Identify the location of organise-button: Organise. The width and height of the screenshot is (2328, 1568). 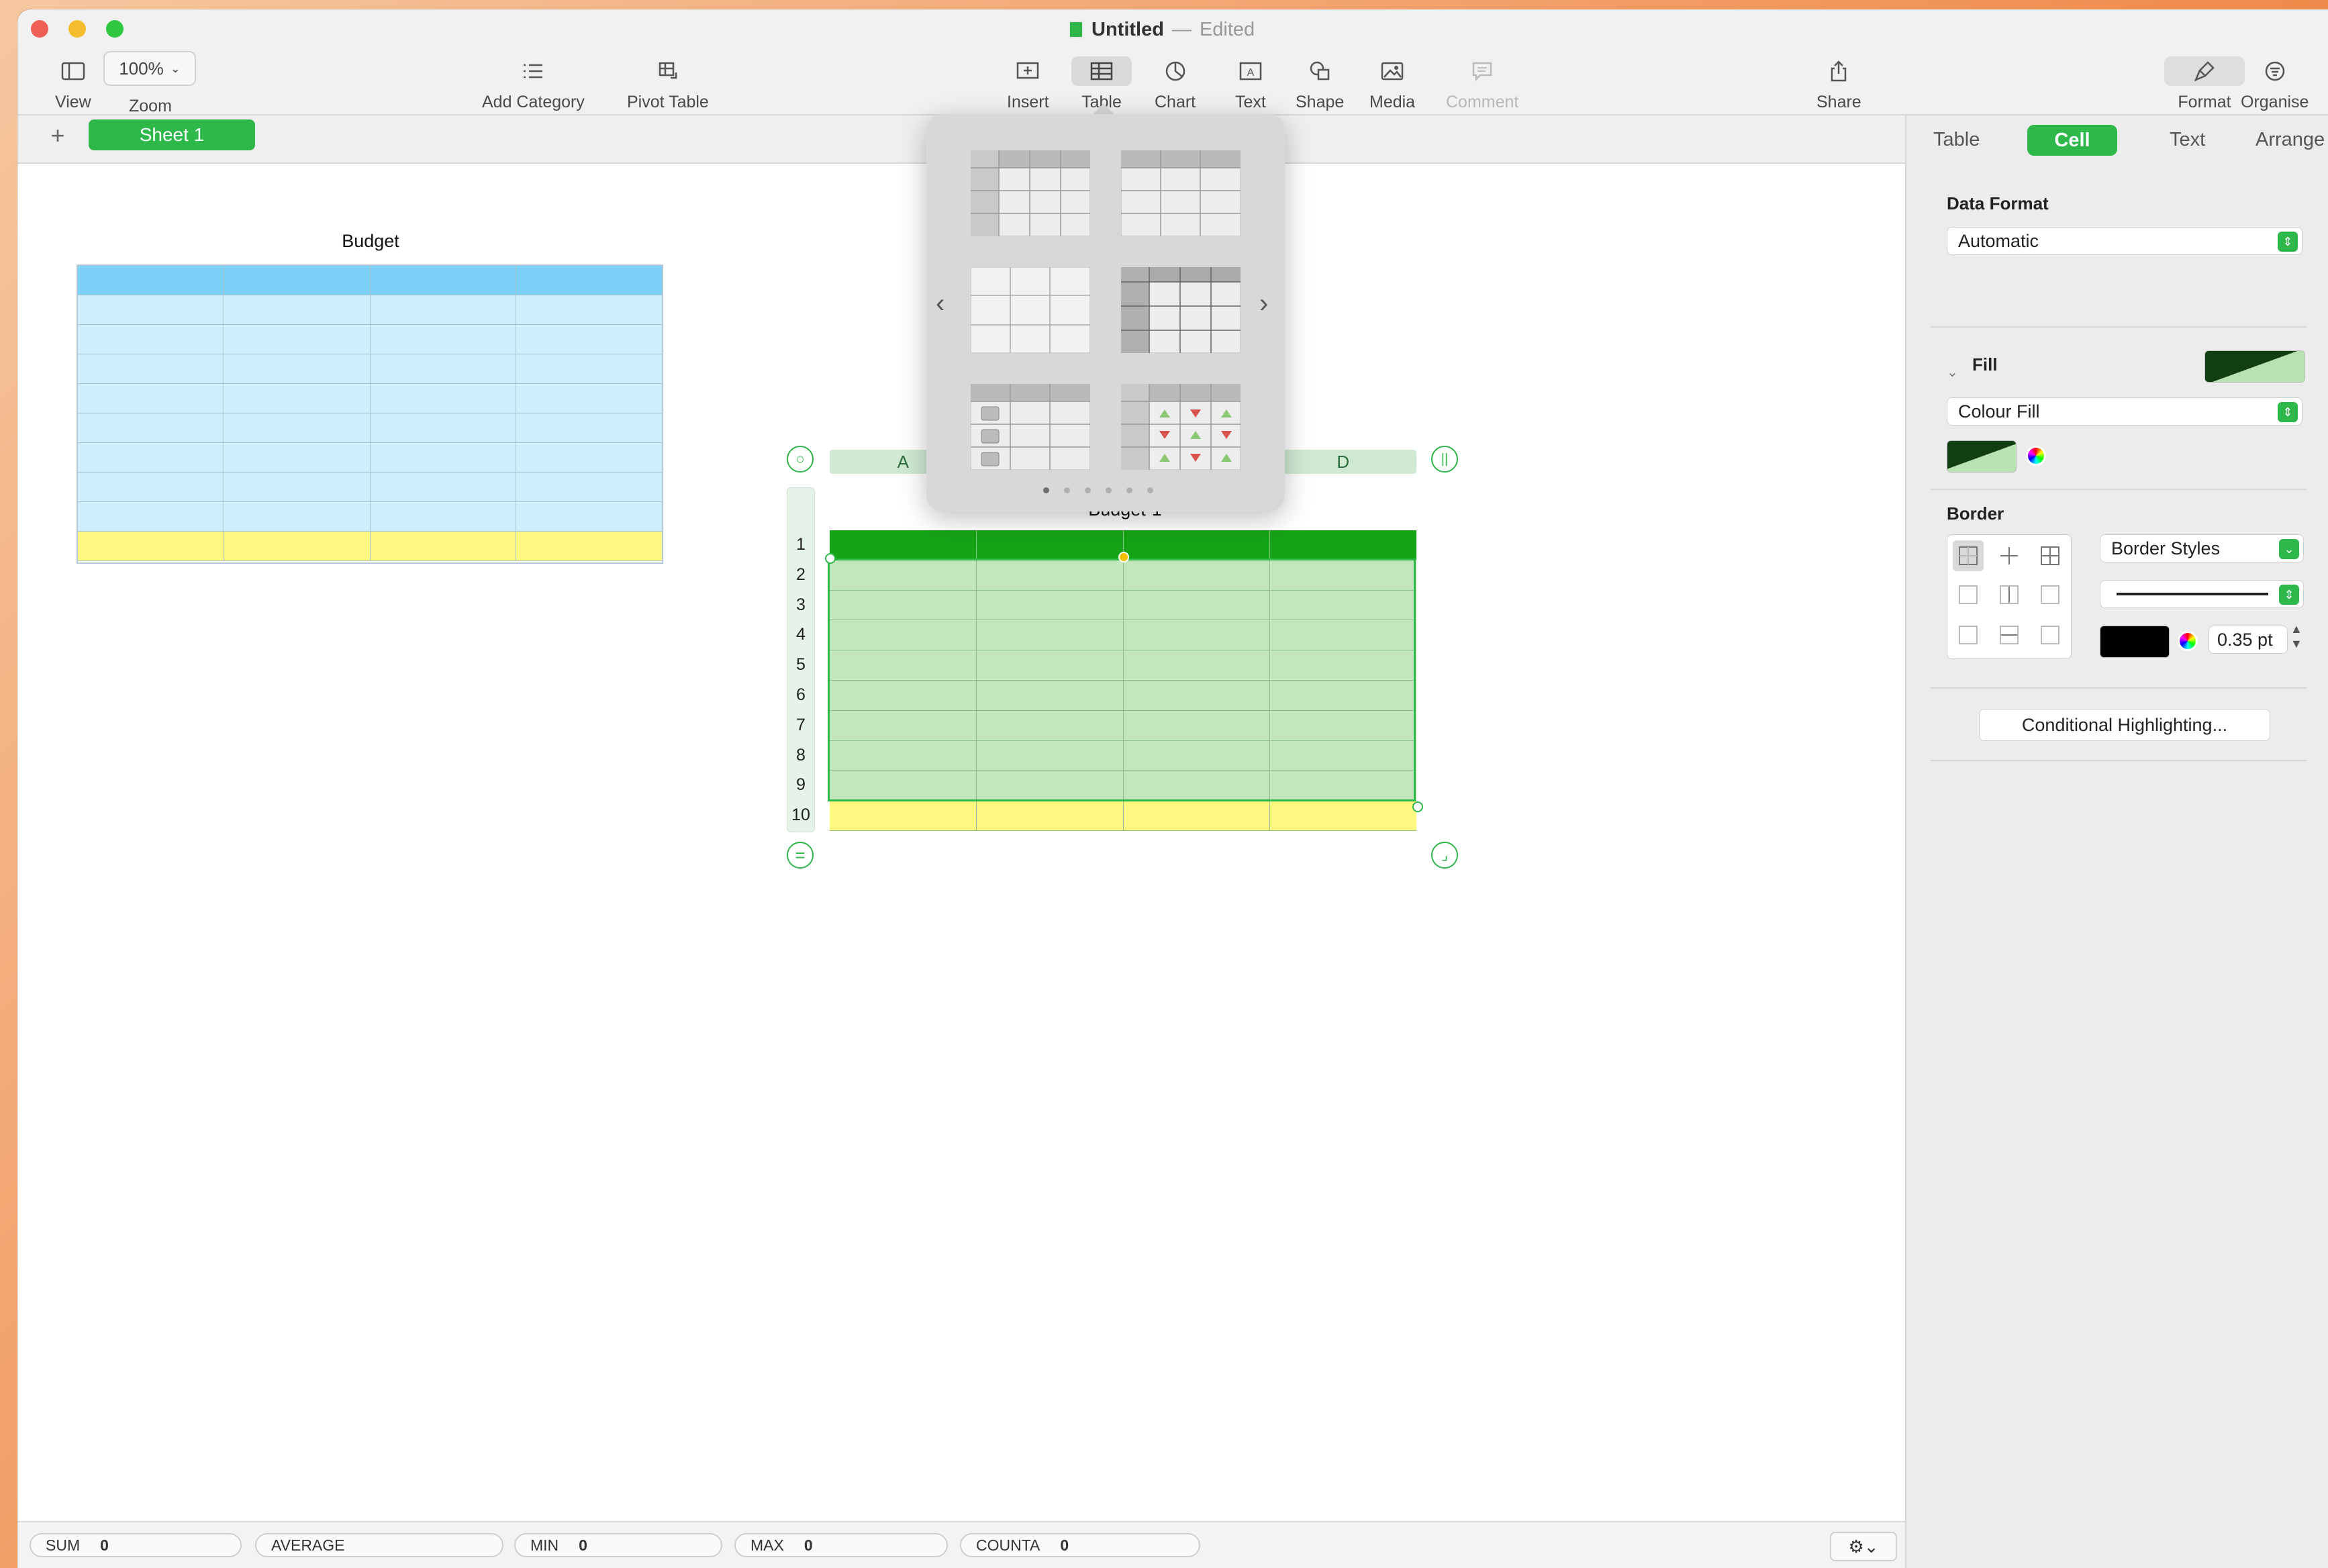
(2275, 84).